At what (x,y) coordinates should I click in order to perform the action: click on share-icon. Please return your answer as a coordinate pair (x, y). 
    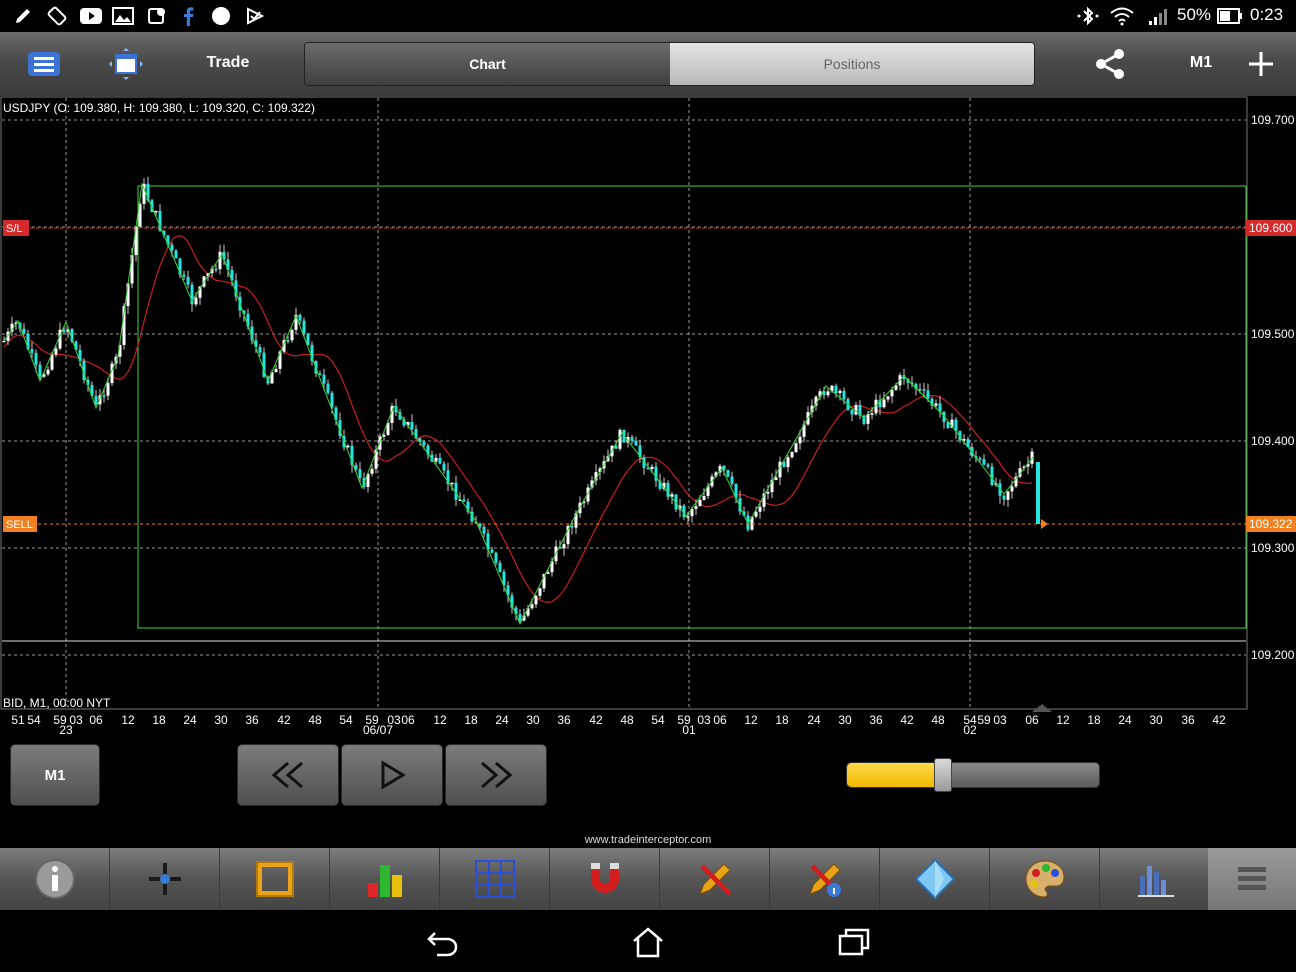
    Looking at the image, I should click on (1110, 64).